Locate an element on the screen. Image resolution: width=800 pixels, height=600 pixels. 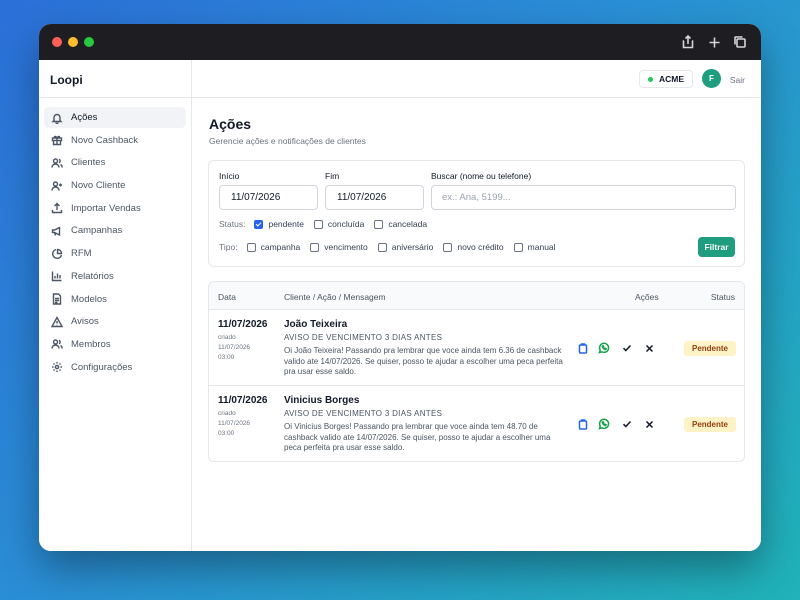
tabs-overview-icon is located at coordinates (740, 42).